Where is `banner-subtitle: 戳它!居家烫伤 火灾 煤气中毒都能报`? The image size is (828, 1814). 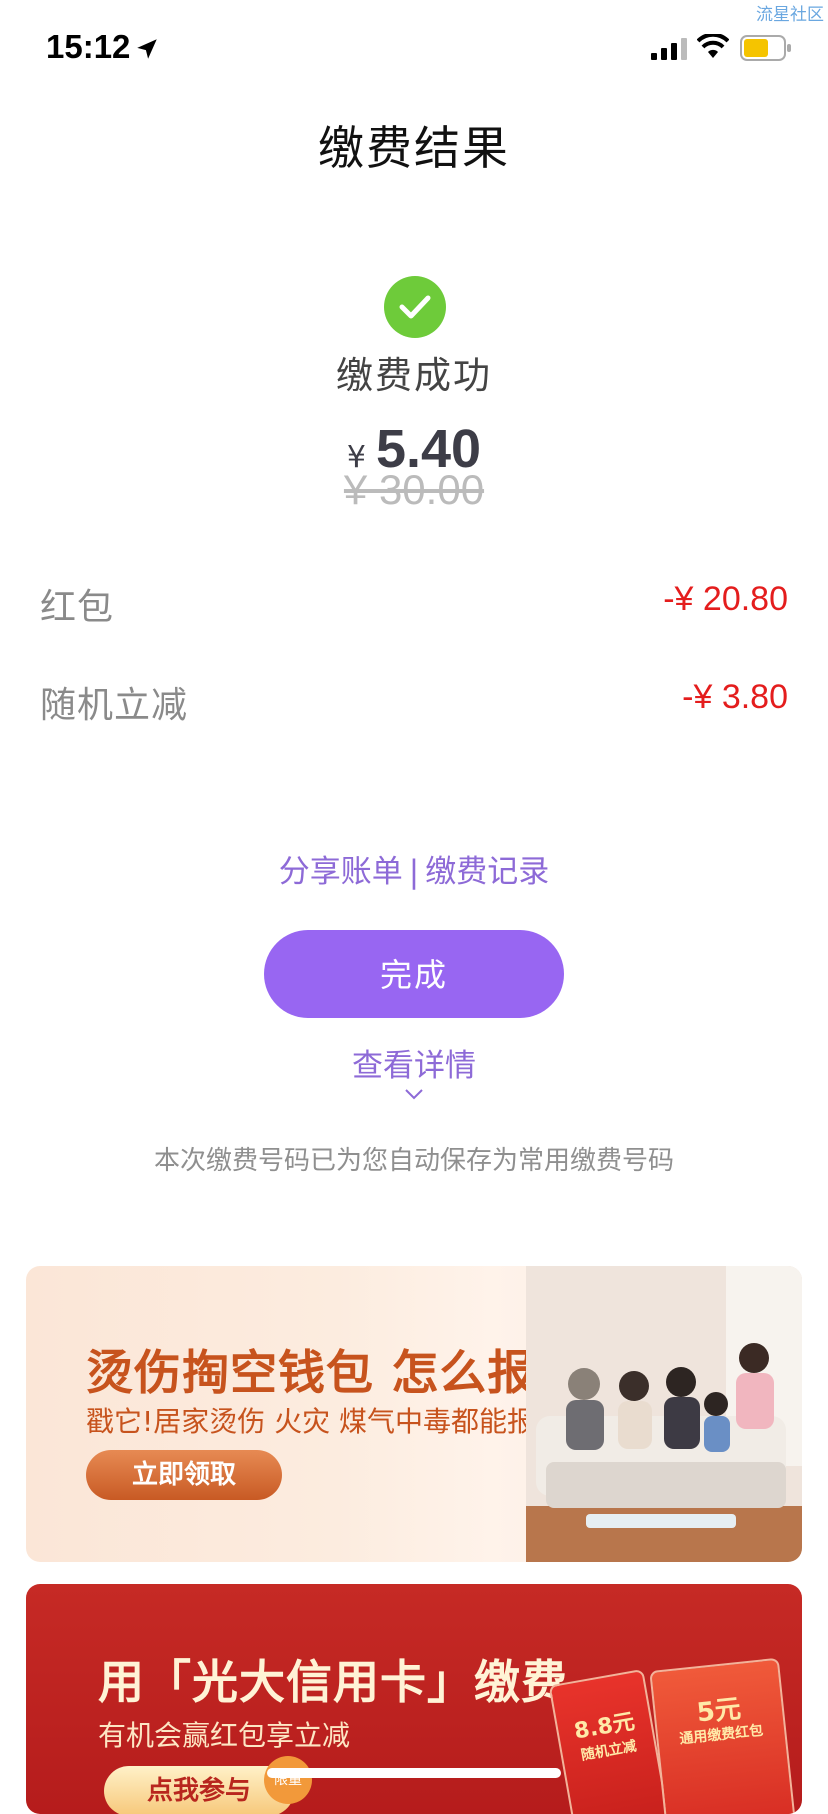 banner-subtitle: 戳它!居家烫伤 火灾 煤气中毒都能报 is located at coordinates (311, 1421).